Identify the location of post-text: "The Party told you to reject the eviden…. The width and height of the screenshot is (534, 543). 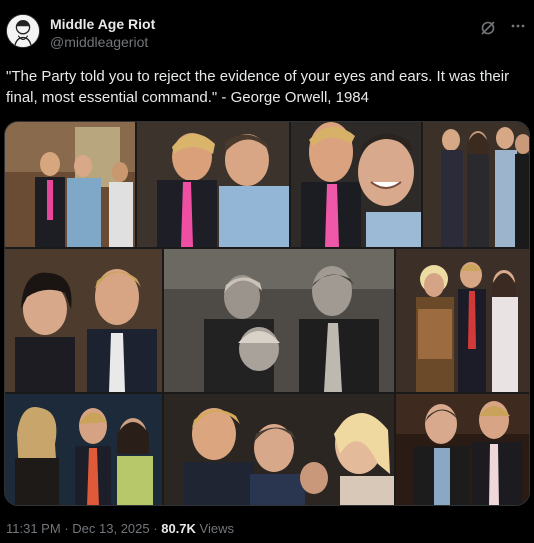
(258, 87).